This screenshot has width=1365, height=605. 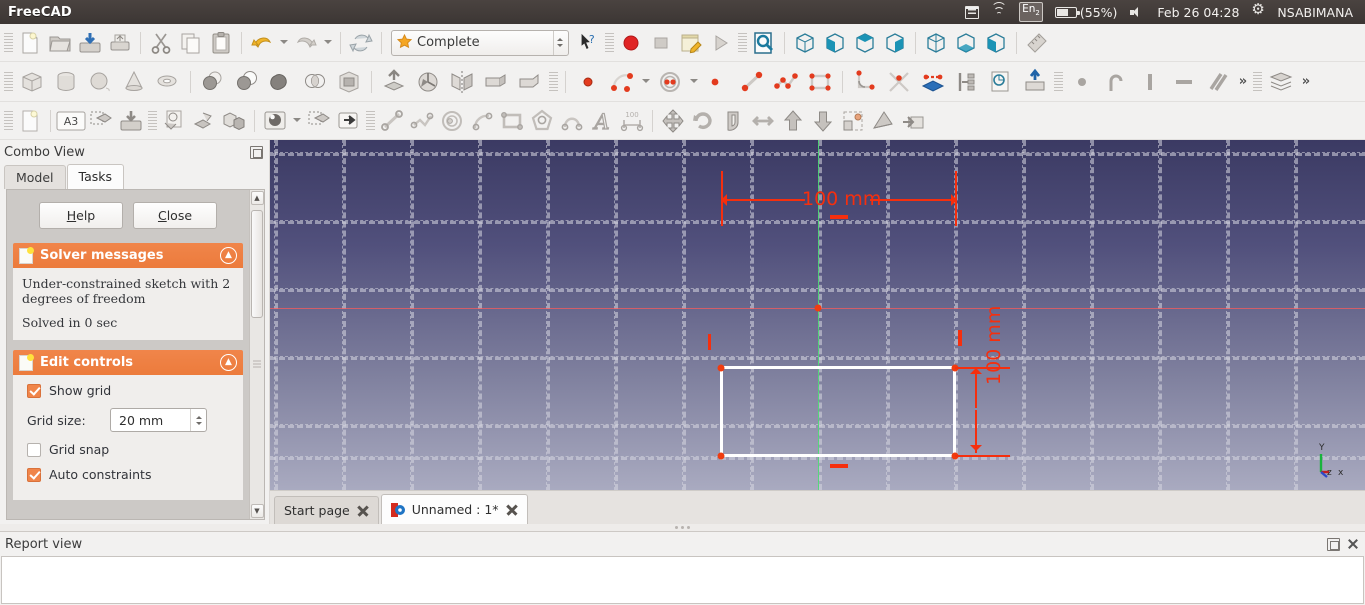 I want to click on network-indicator, so click(x=999, y=10).